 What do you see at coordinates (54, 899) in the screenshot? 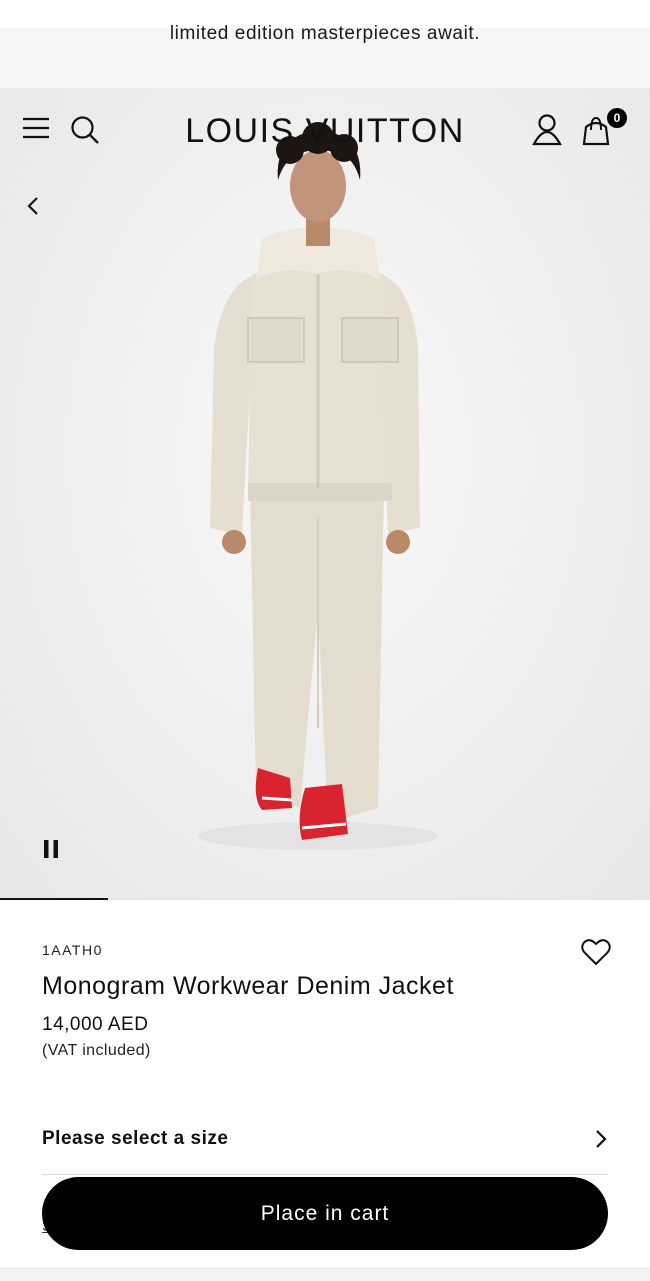
I see `gallery-progress-fill` at bounding box center [54, 899].